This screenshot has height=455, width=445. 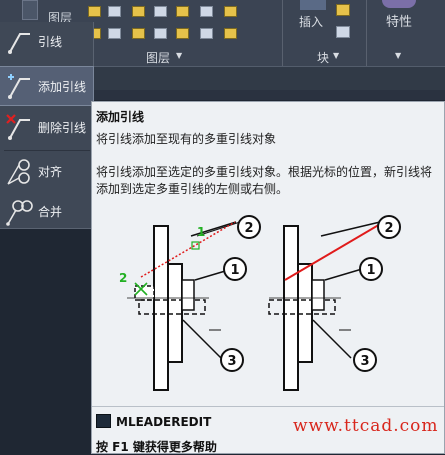 I want to click on menu-item-add-leader: 添加引线, so click(x=47, y=86).